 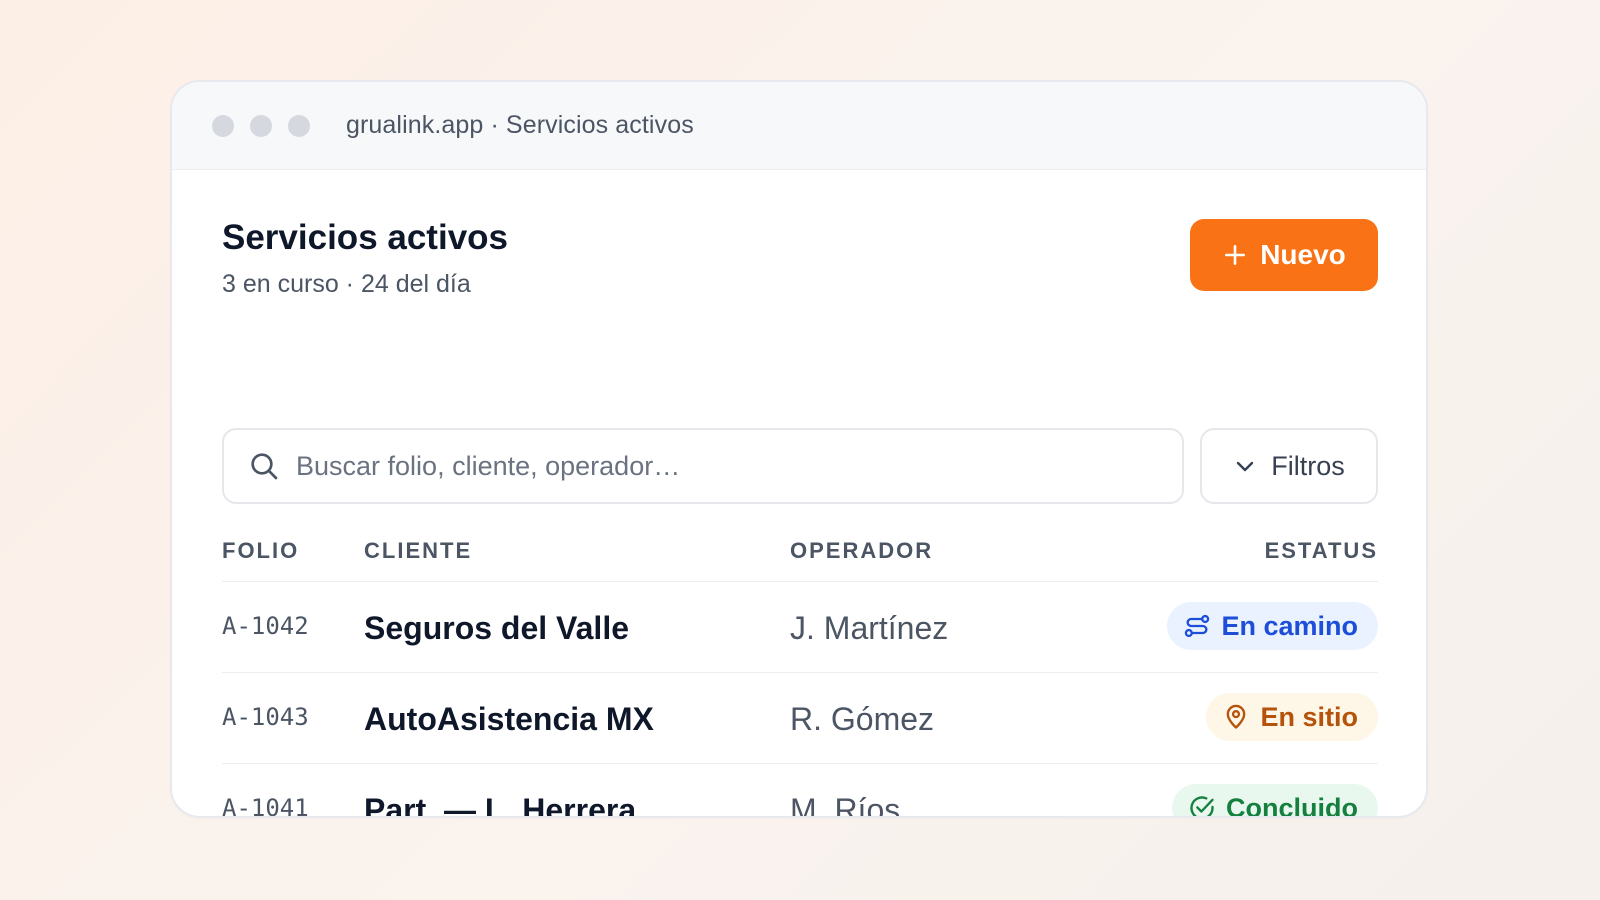 I want to click on status-badge: En camino, so click(x=1272, y=626).